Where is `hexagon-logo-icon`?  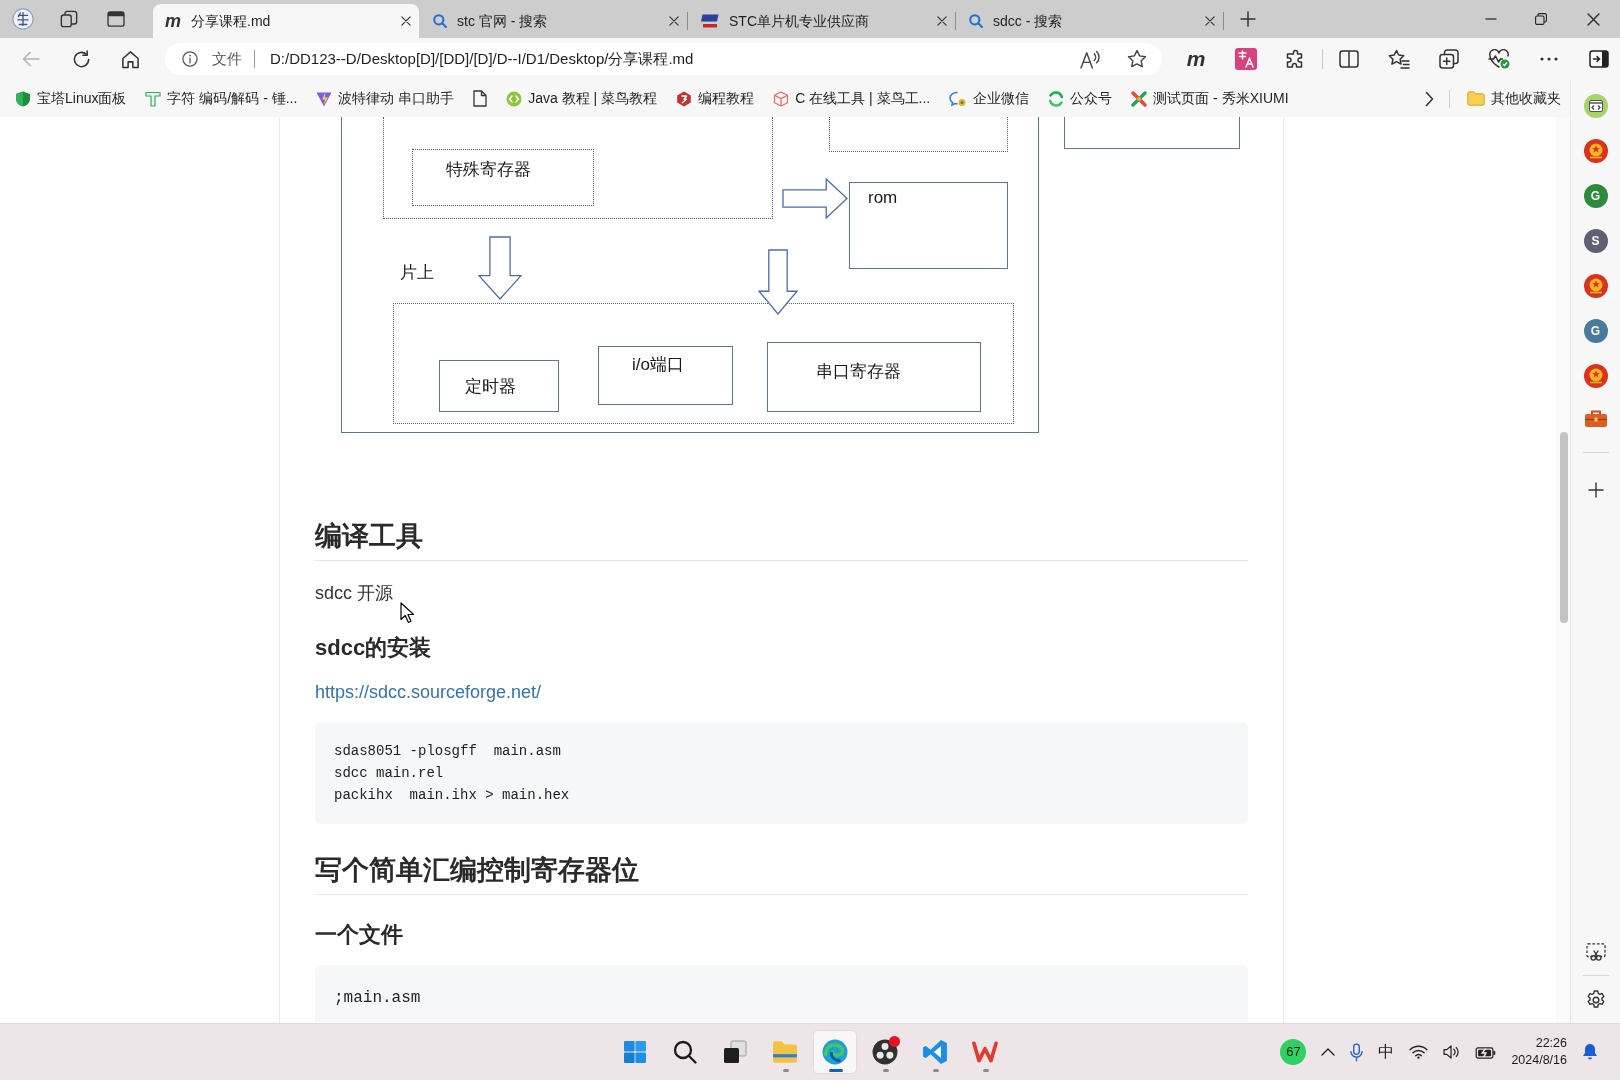 hexagon-logo-icon is located at coordinates (684, 98).